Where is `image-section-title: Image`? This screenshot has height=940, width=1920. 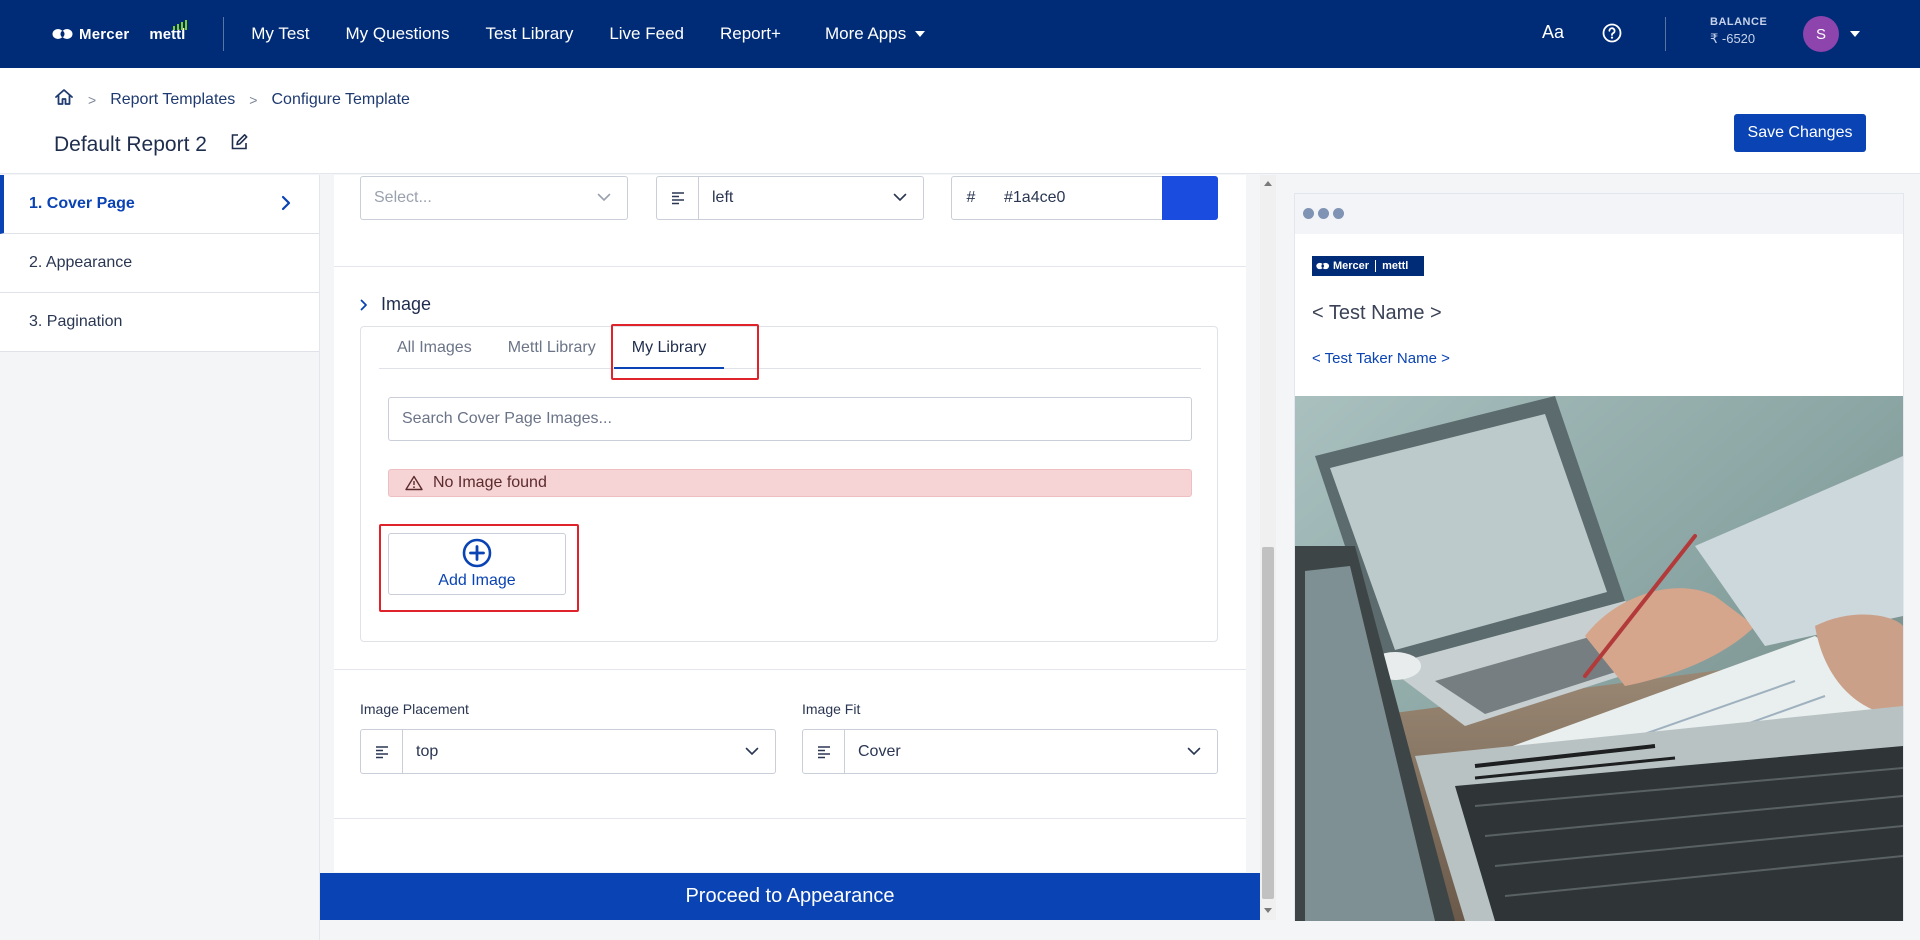
image-section-title: Image is located at coordinates (406, 304).